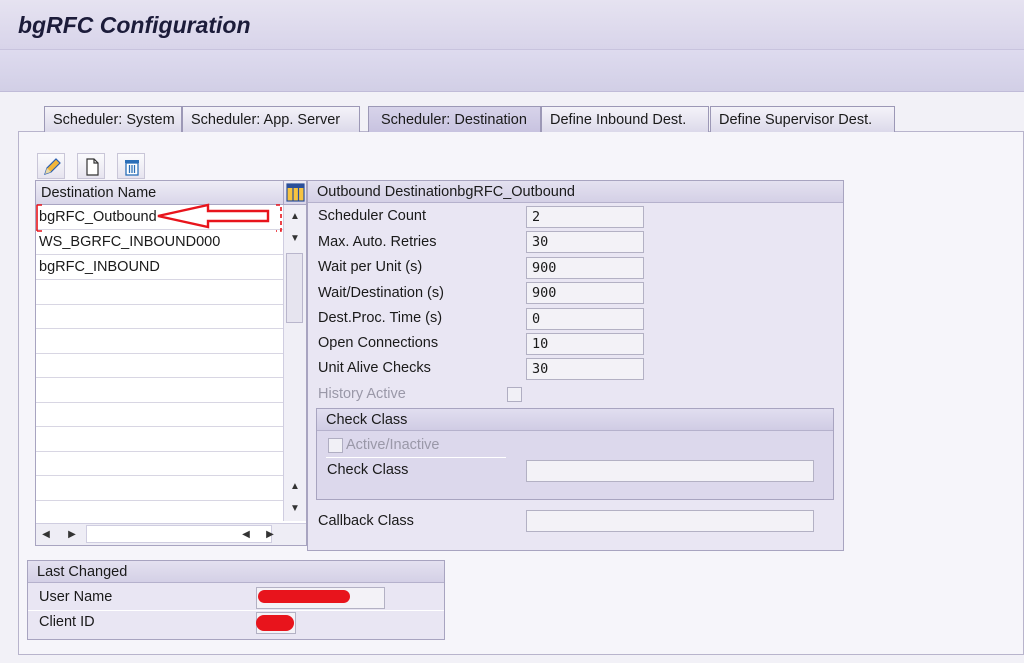 The image size is (1024, 663). What do you see at coordinates (295, 217) in the screenshot?
I see `scroll-up-icon: ▲` at bounding box center [295, 217].